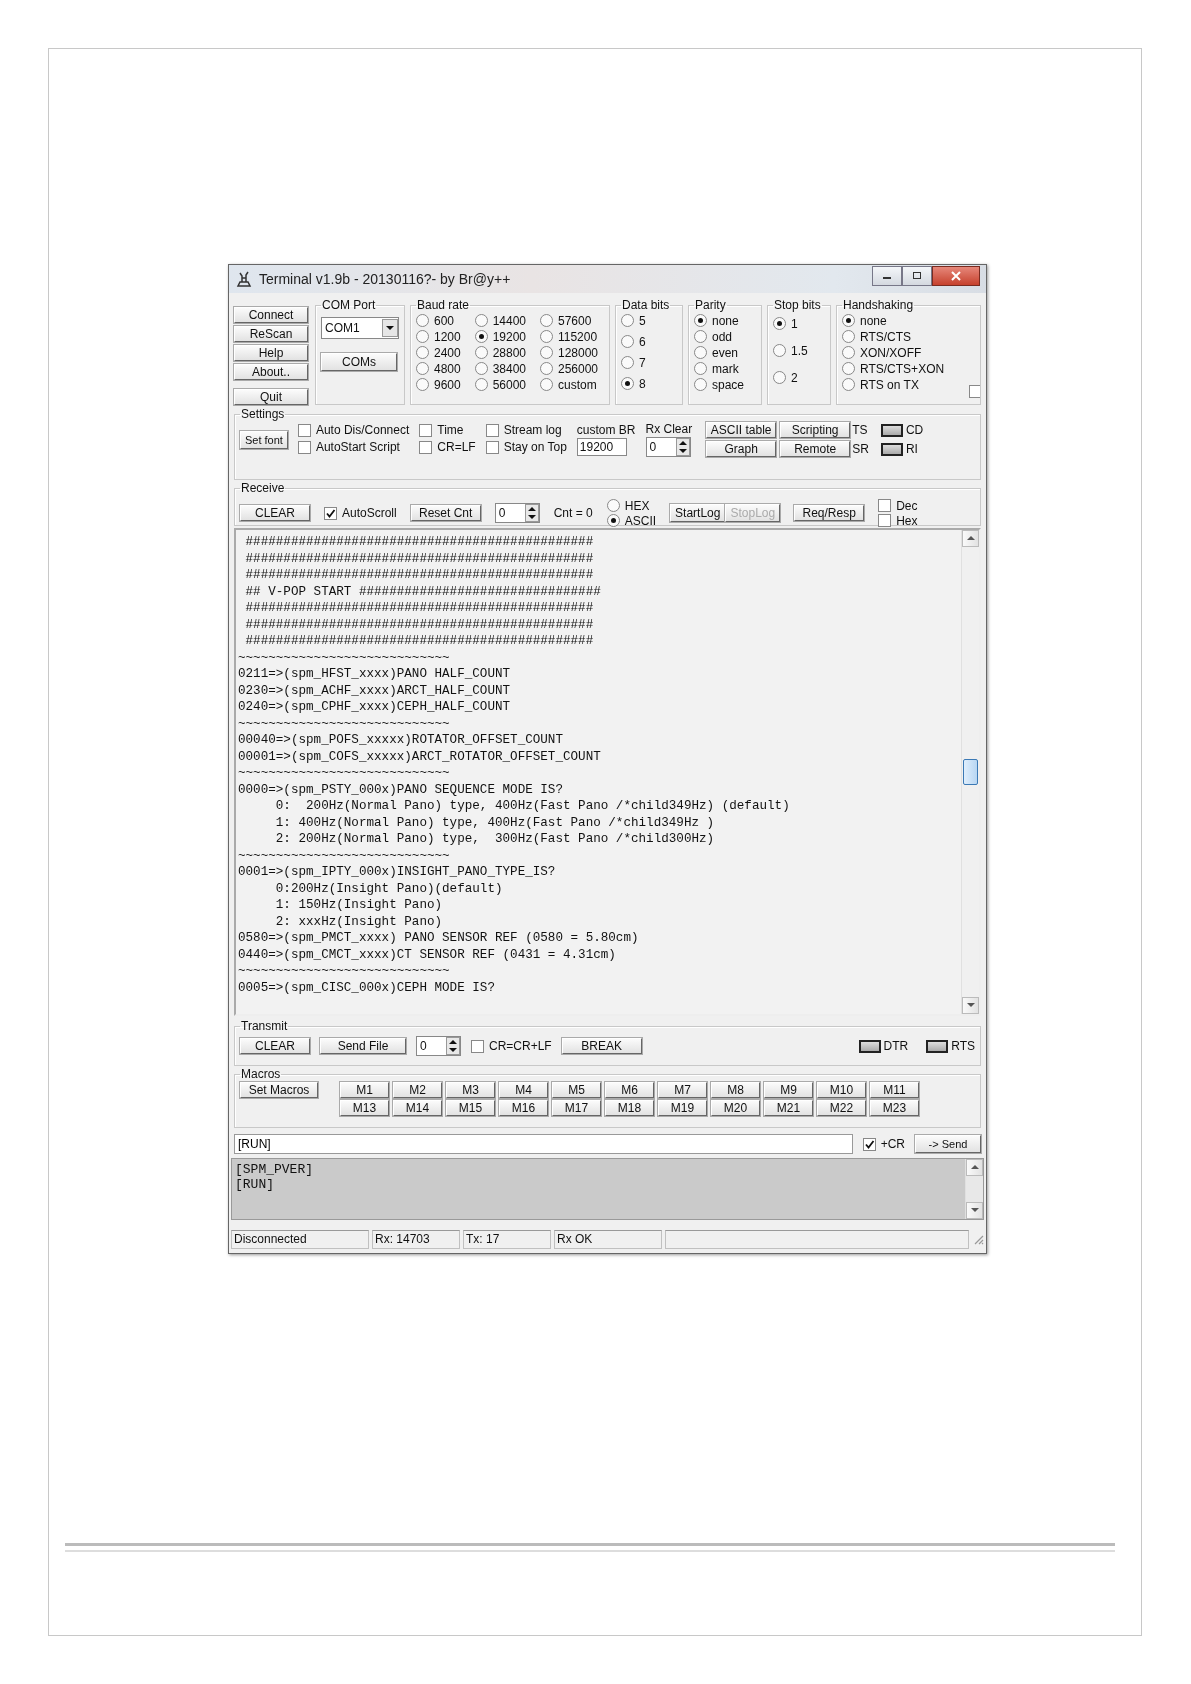 The image size is (1191, 1684). What do you see at coordinates (576, 1108) in the screenshot?
I see `button: M17` at bounding box center [576, 1108].